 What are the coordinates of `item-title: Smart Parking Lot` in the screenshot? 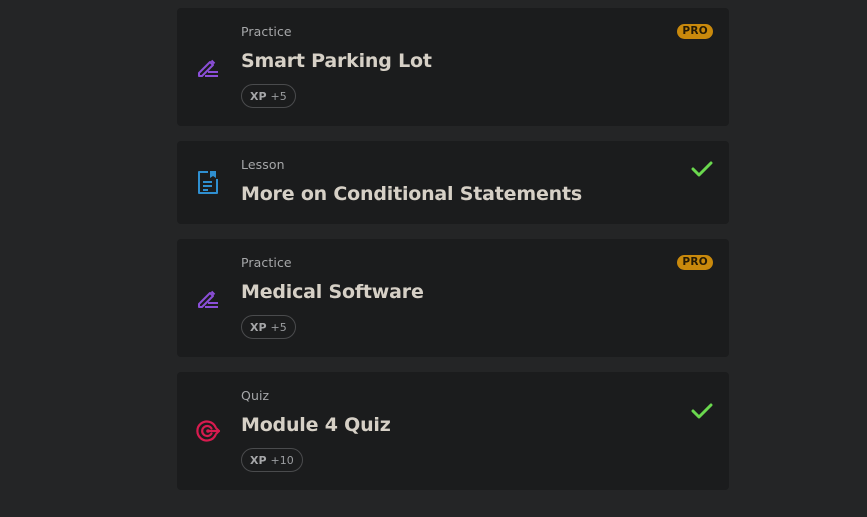 It's located at (336, 61).